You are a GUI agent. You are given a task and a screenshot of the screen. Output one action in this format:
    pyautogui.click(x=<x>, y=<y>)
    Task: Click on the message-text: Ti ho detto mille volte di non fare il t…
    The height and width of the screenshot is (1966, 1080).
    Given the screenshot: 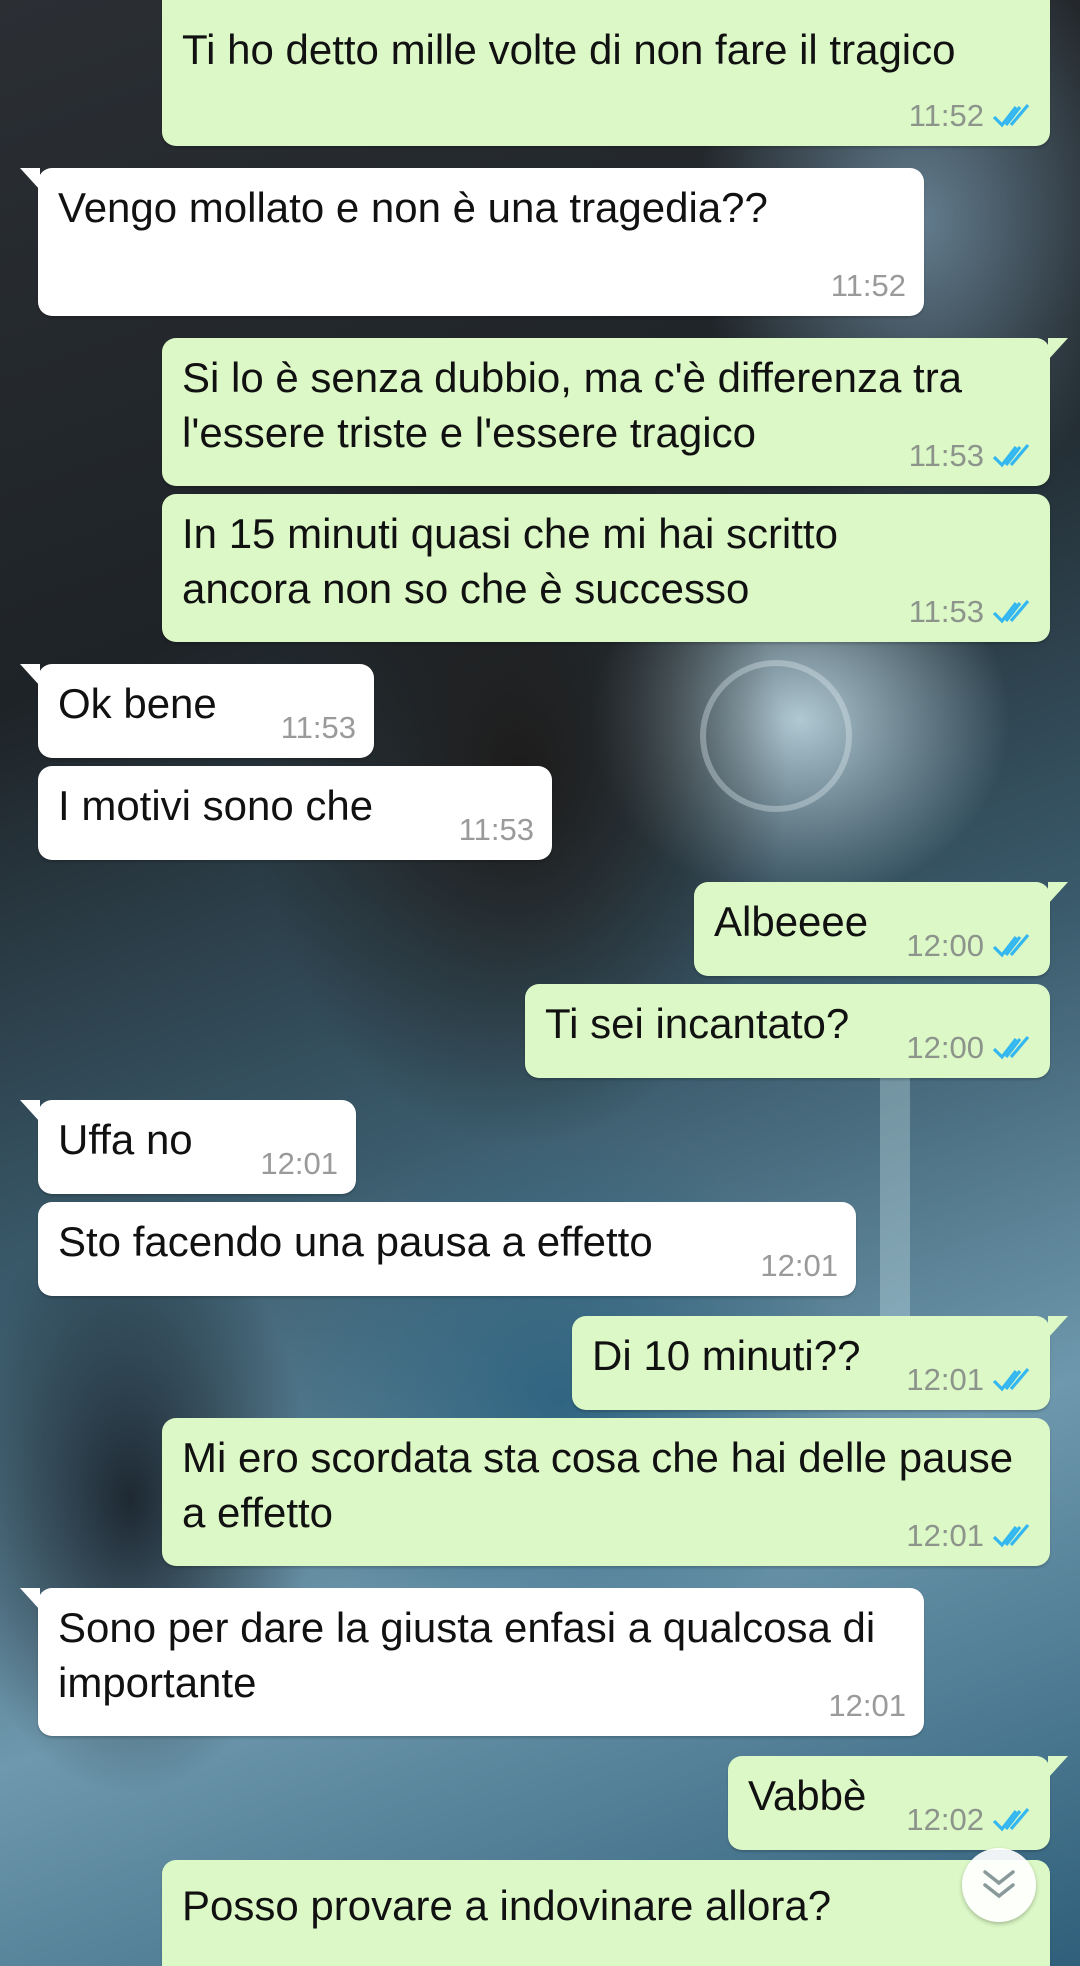 What is the action you would take?
    pyautogui.click(x=569, y=49)
    